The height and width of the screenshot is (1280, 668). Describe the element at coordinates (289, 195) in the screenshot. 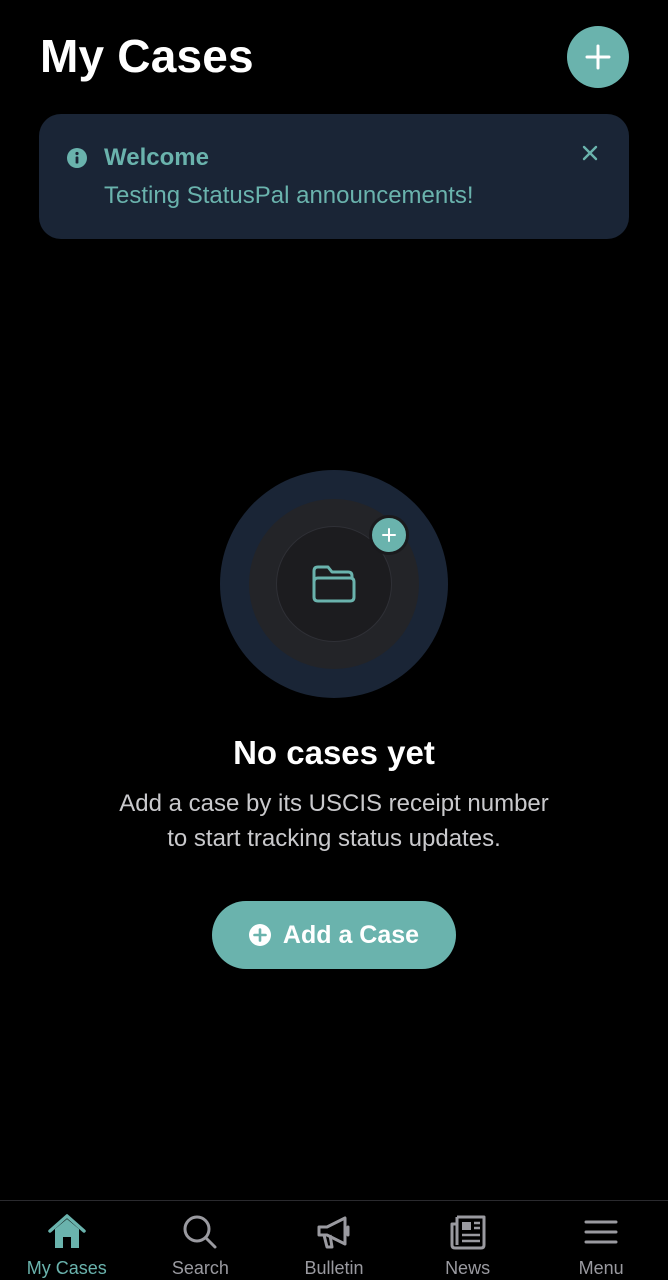

I see `announcement-message: Testing StatusPal announcements!` at that location.